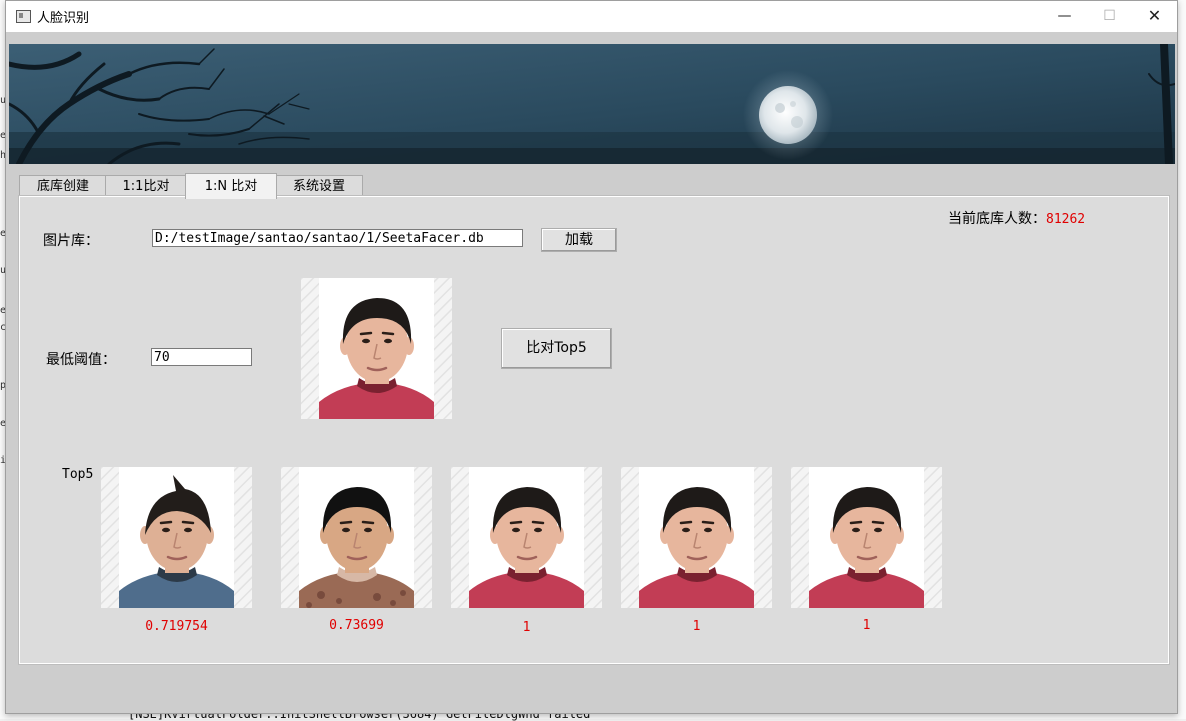 This screenshot has width=1186, height=721. Describe the element at coordinates (201, 357) in the screenshot. I see `threshold-field: 70` at that location.